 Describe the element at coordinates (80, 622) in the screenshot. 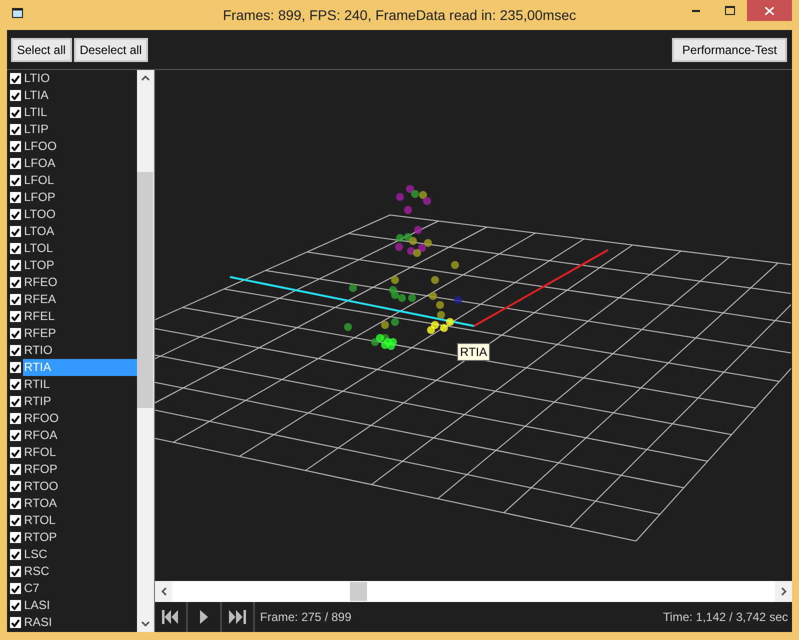

I see `marker-item: RASI` at that location.